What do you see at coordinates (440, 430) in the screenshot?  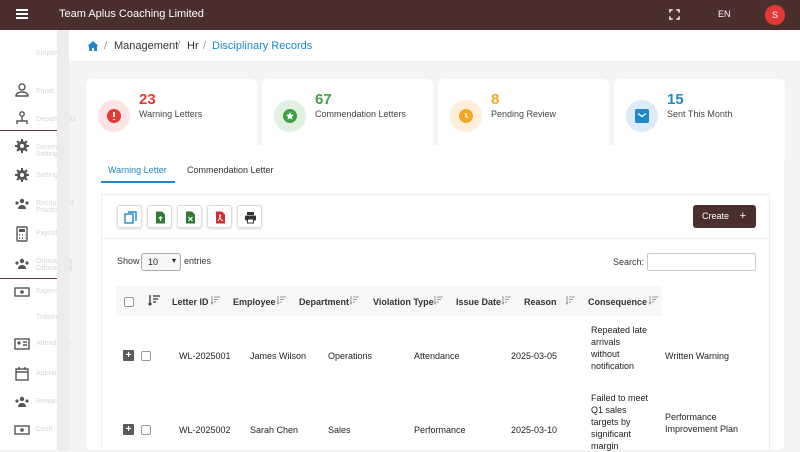 I see `cell-violation-type: Performance` at bounding box center [440, 430].